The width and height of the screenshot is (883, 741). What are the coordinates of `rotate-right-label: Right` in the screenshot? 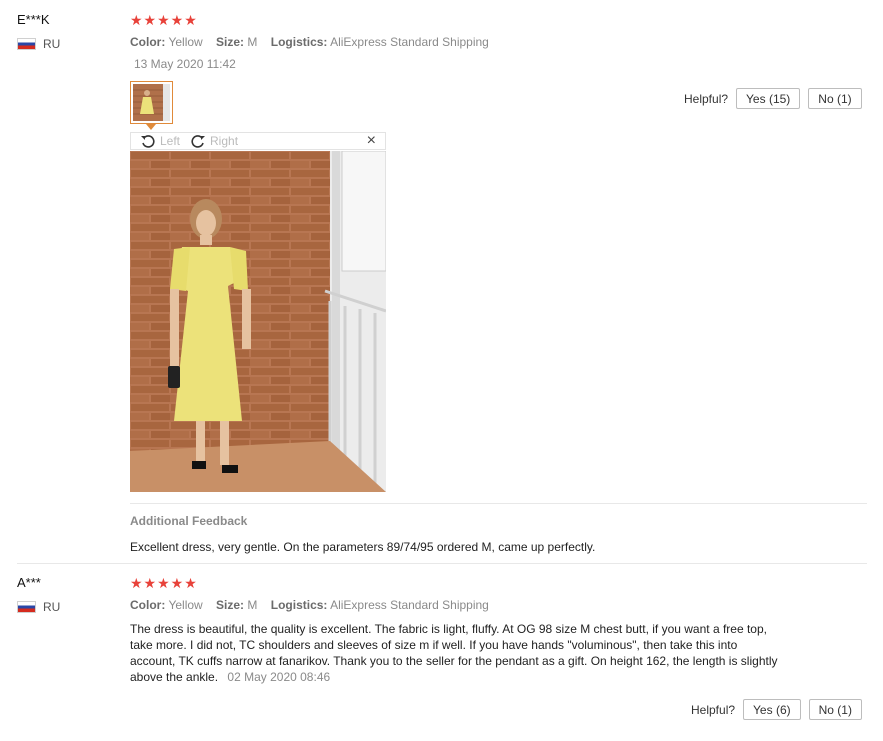 It's located at (224, 141).